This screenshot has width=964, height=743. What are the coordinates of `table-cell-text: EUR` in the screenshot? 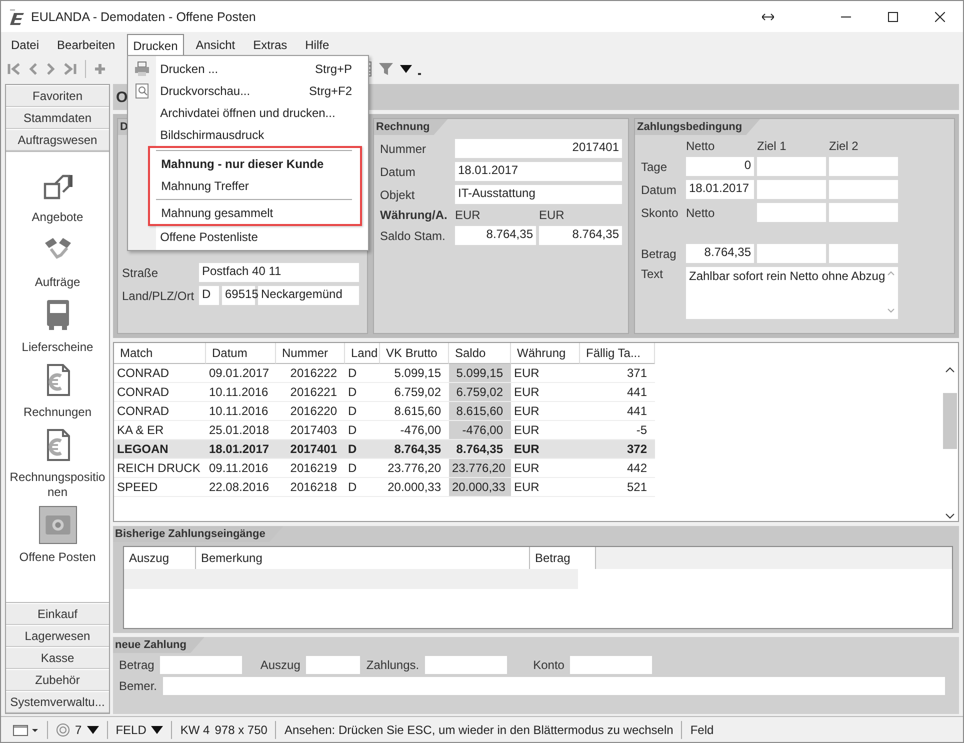 It's located at (526, 449).